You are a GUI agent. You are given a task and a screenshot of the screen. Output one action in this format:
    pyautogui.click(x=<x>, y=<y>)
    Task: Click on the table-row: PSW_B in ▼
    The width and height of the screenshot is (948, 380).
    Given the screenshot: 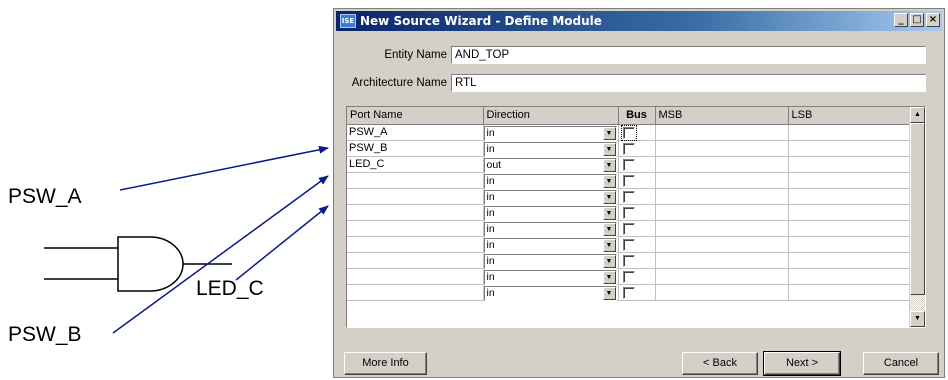 What is the action you would take?
    pyautogui.click(x=629, y=148)
    